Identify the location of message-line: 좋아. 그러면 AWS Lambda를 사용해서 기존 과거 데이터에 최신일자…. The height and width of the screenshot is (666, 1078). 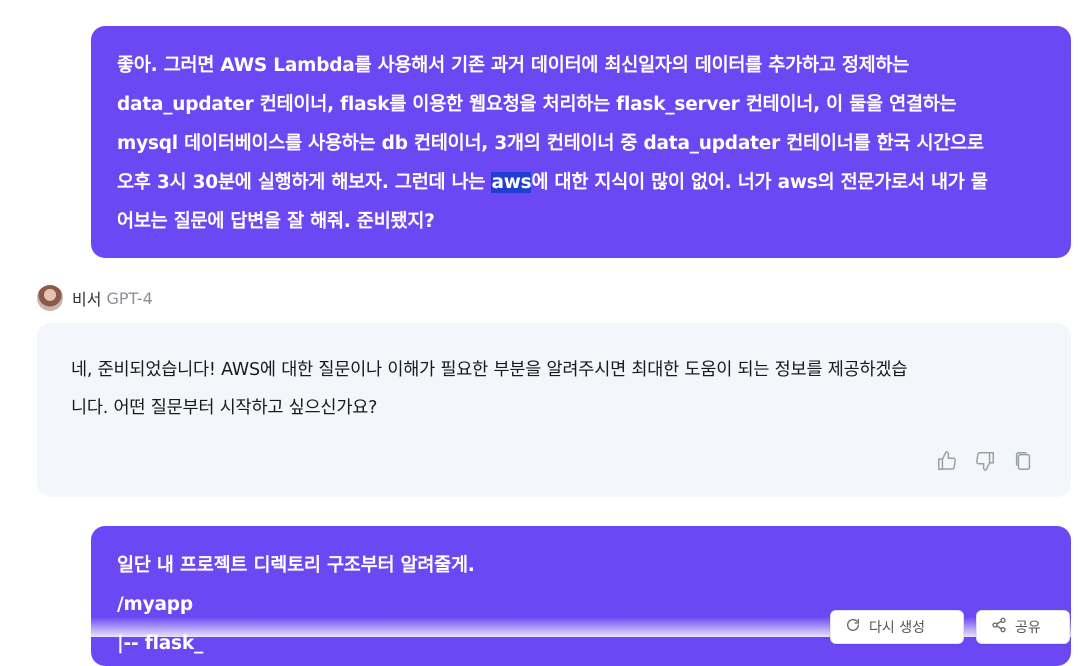
(513, 65).